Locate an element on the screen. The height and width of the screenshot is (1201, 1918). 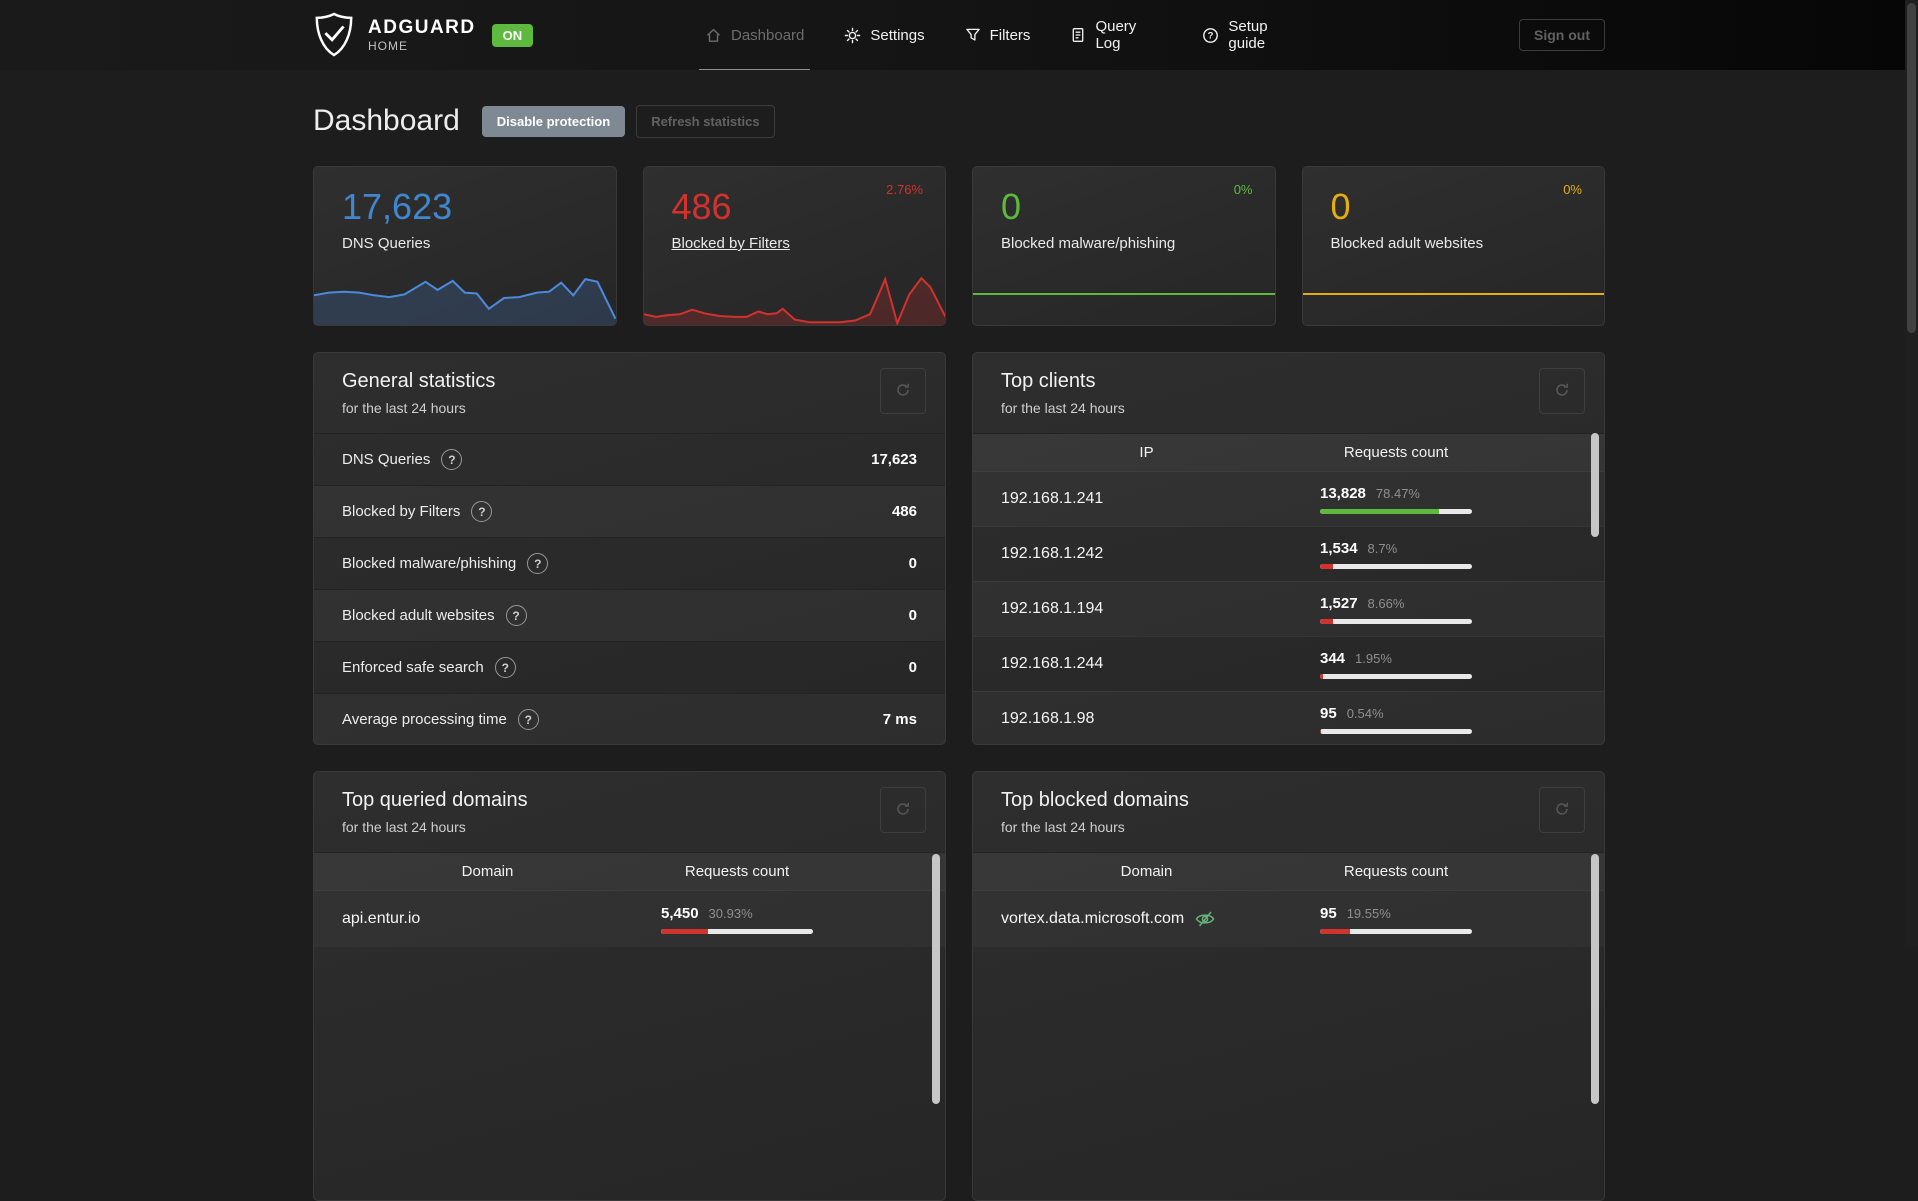
dns-queries-label: DNS Queries is located at coordinates (386, 243).